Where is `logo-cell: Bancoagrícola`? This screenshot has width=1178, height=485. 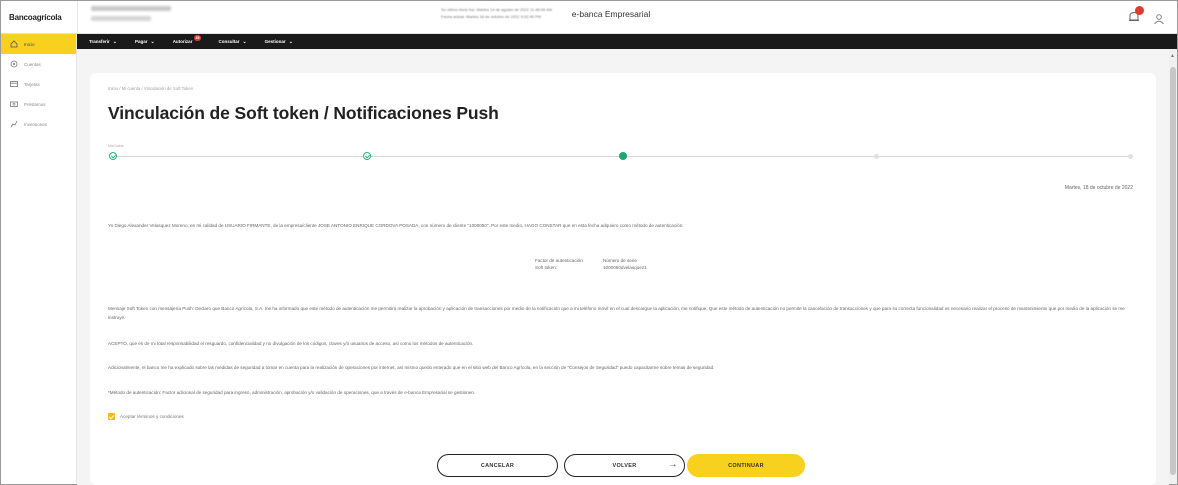
logo-cell: Bancoagrícola is located at coordinates (39, 17).